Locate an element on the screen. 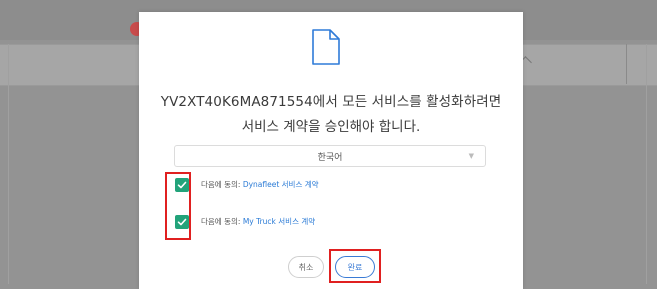 The width and height of the screenshot is (657, 289). background-left-border is located at coordinates (8, 164).